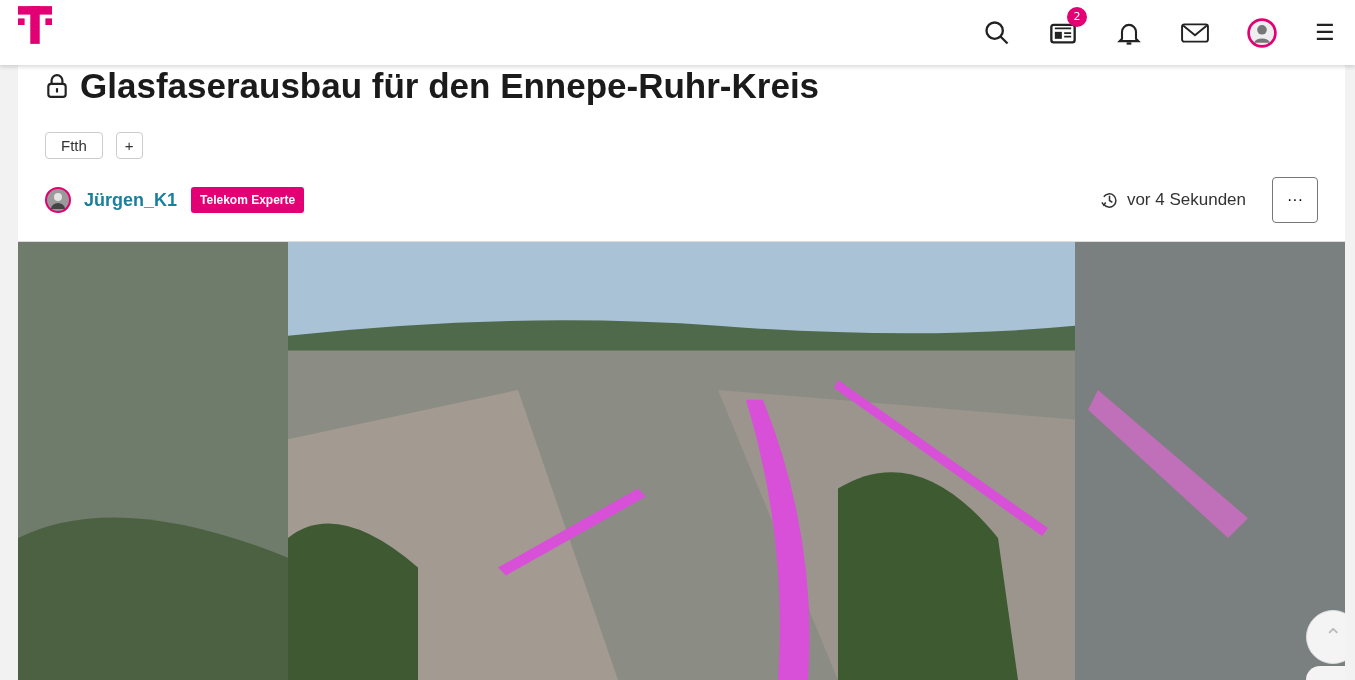  I want to click on title-text: Glasfaserausbau für den Ennepe-Ruhr-Kreis, so click(450, 86).